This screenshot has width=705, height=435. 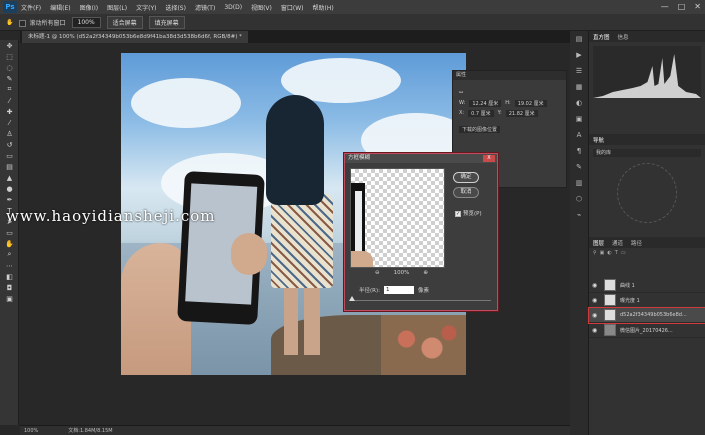 I want to click on actions-panel-icon: ▶, so click(x=579, y=55).